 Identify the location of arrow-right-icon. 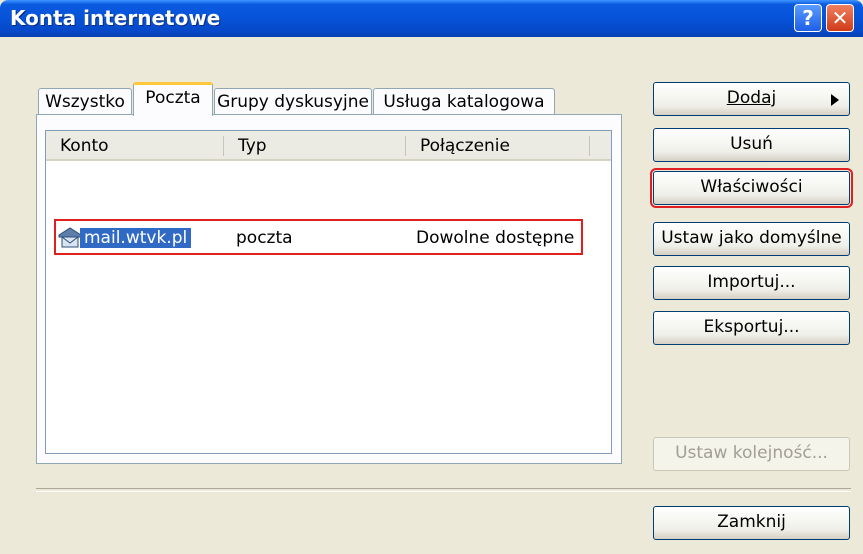
(835, 100).